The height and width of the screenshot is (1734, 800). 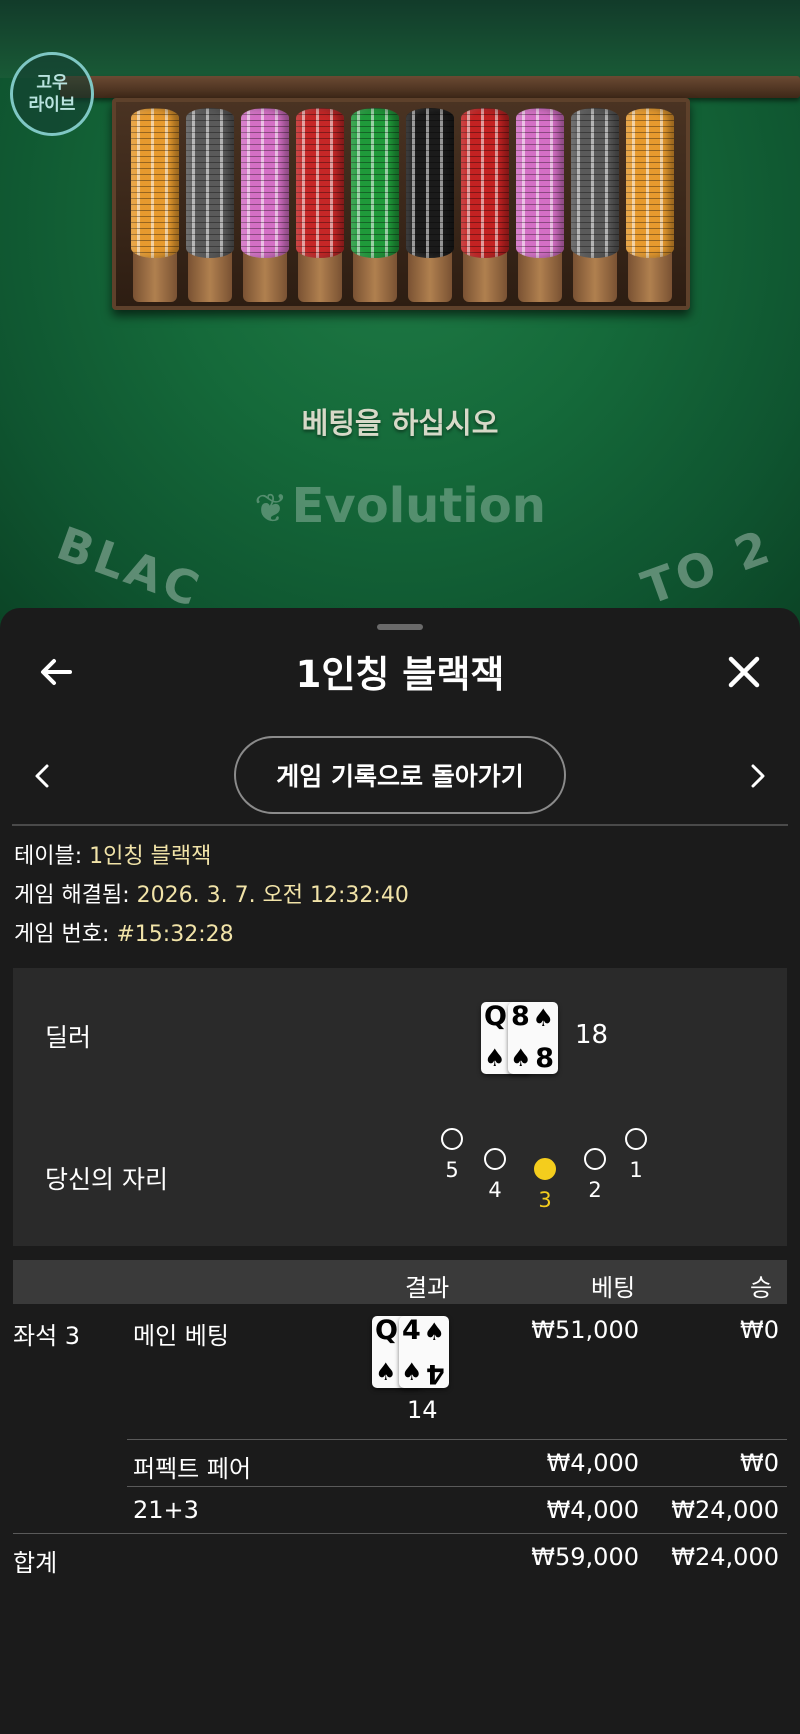 What do you see at coordinates (452, 1170) in the screenshot?
I see `seat-number: 5` at bounding box center [452, 1170].